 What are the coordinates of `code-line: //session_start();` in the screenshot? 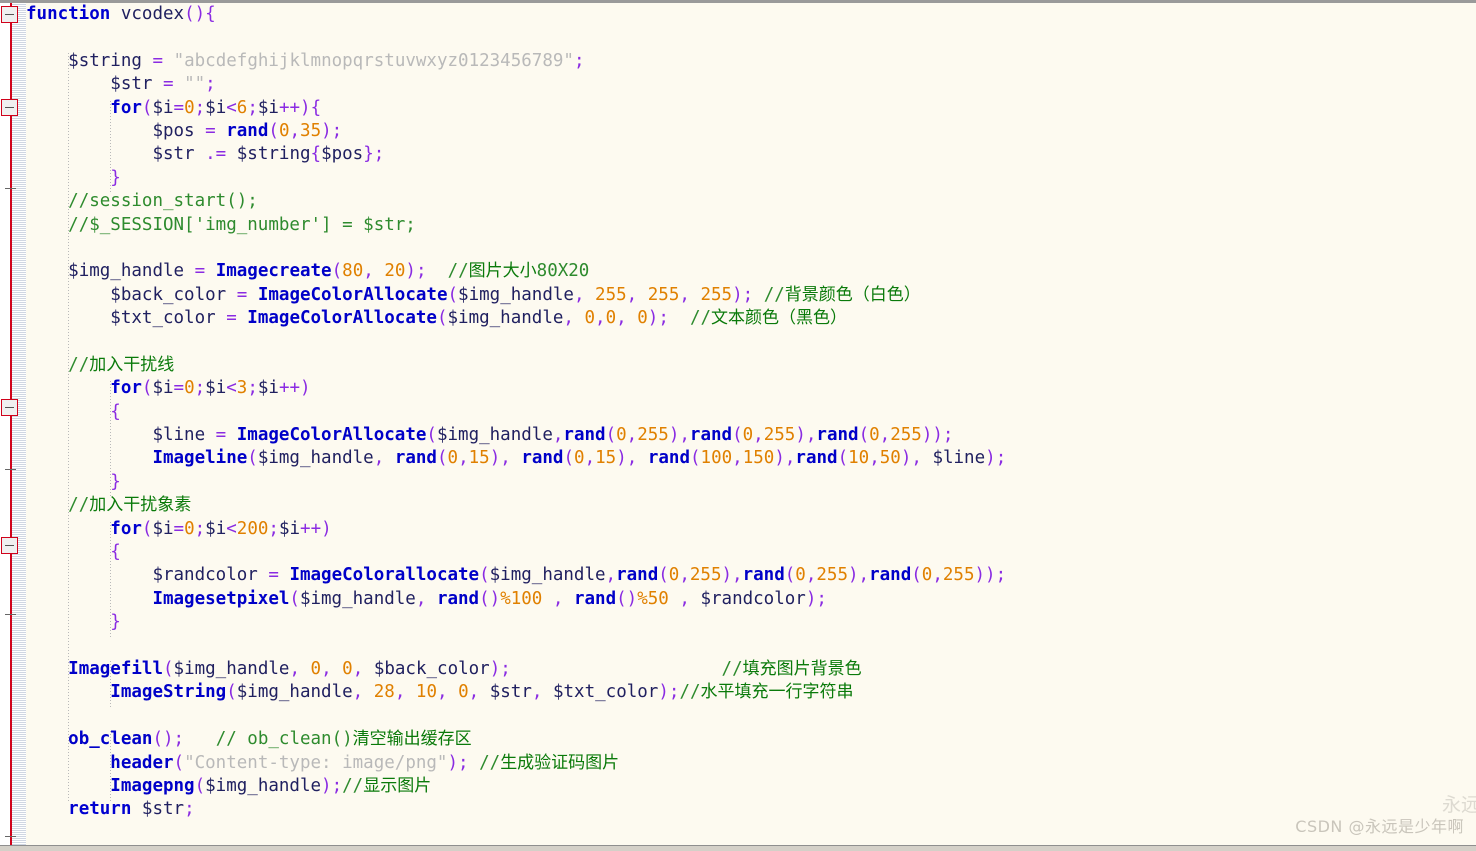 It's located at (751, 201).